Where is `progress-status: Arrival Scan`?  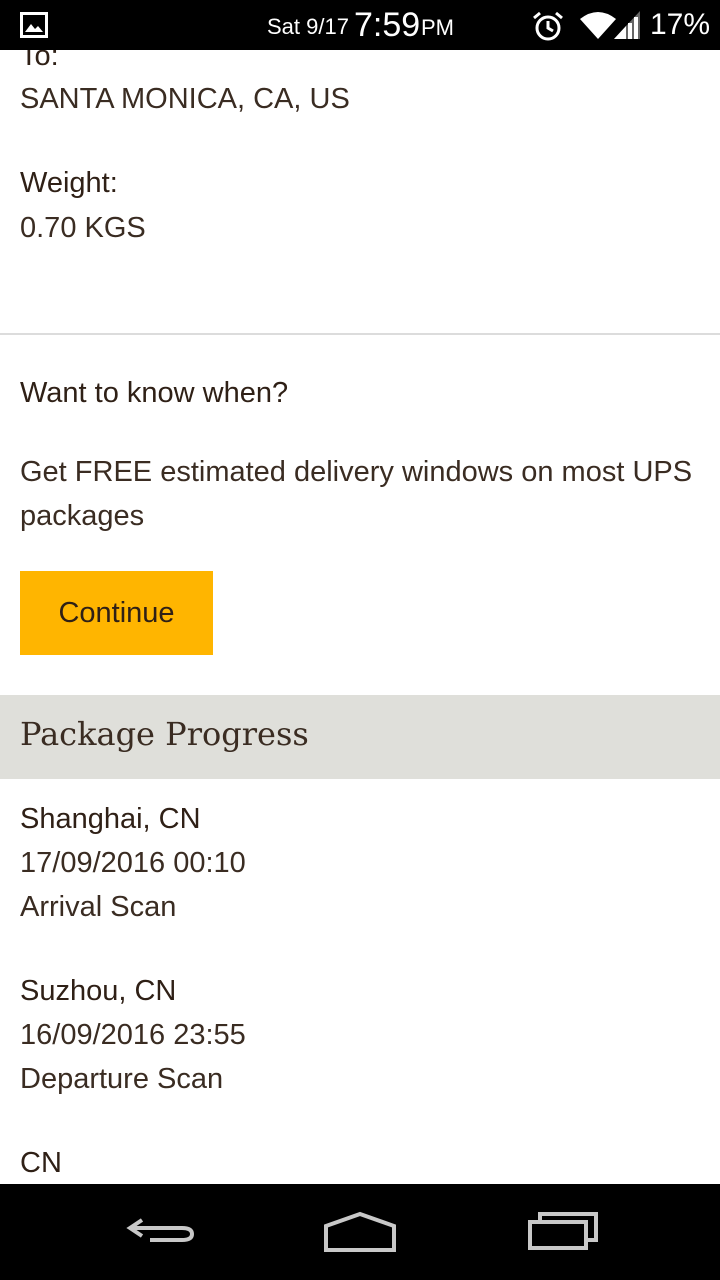
progress-status: Arrival Scan is located at coordinates (98, 907).